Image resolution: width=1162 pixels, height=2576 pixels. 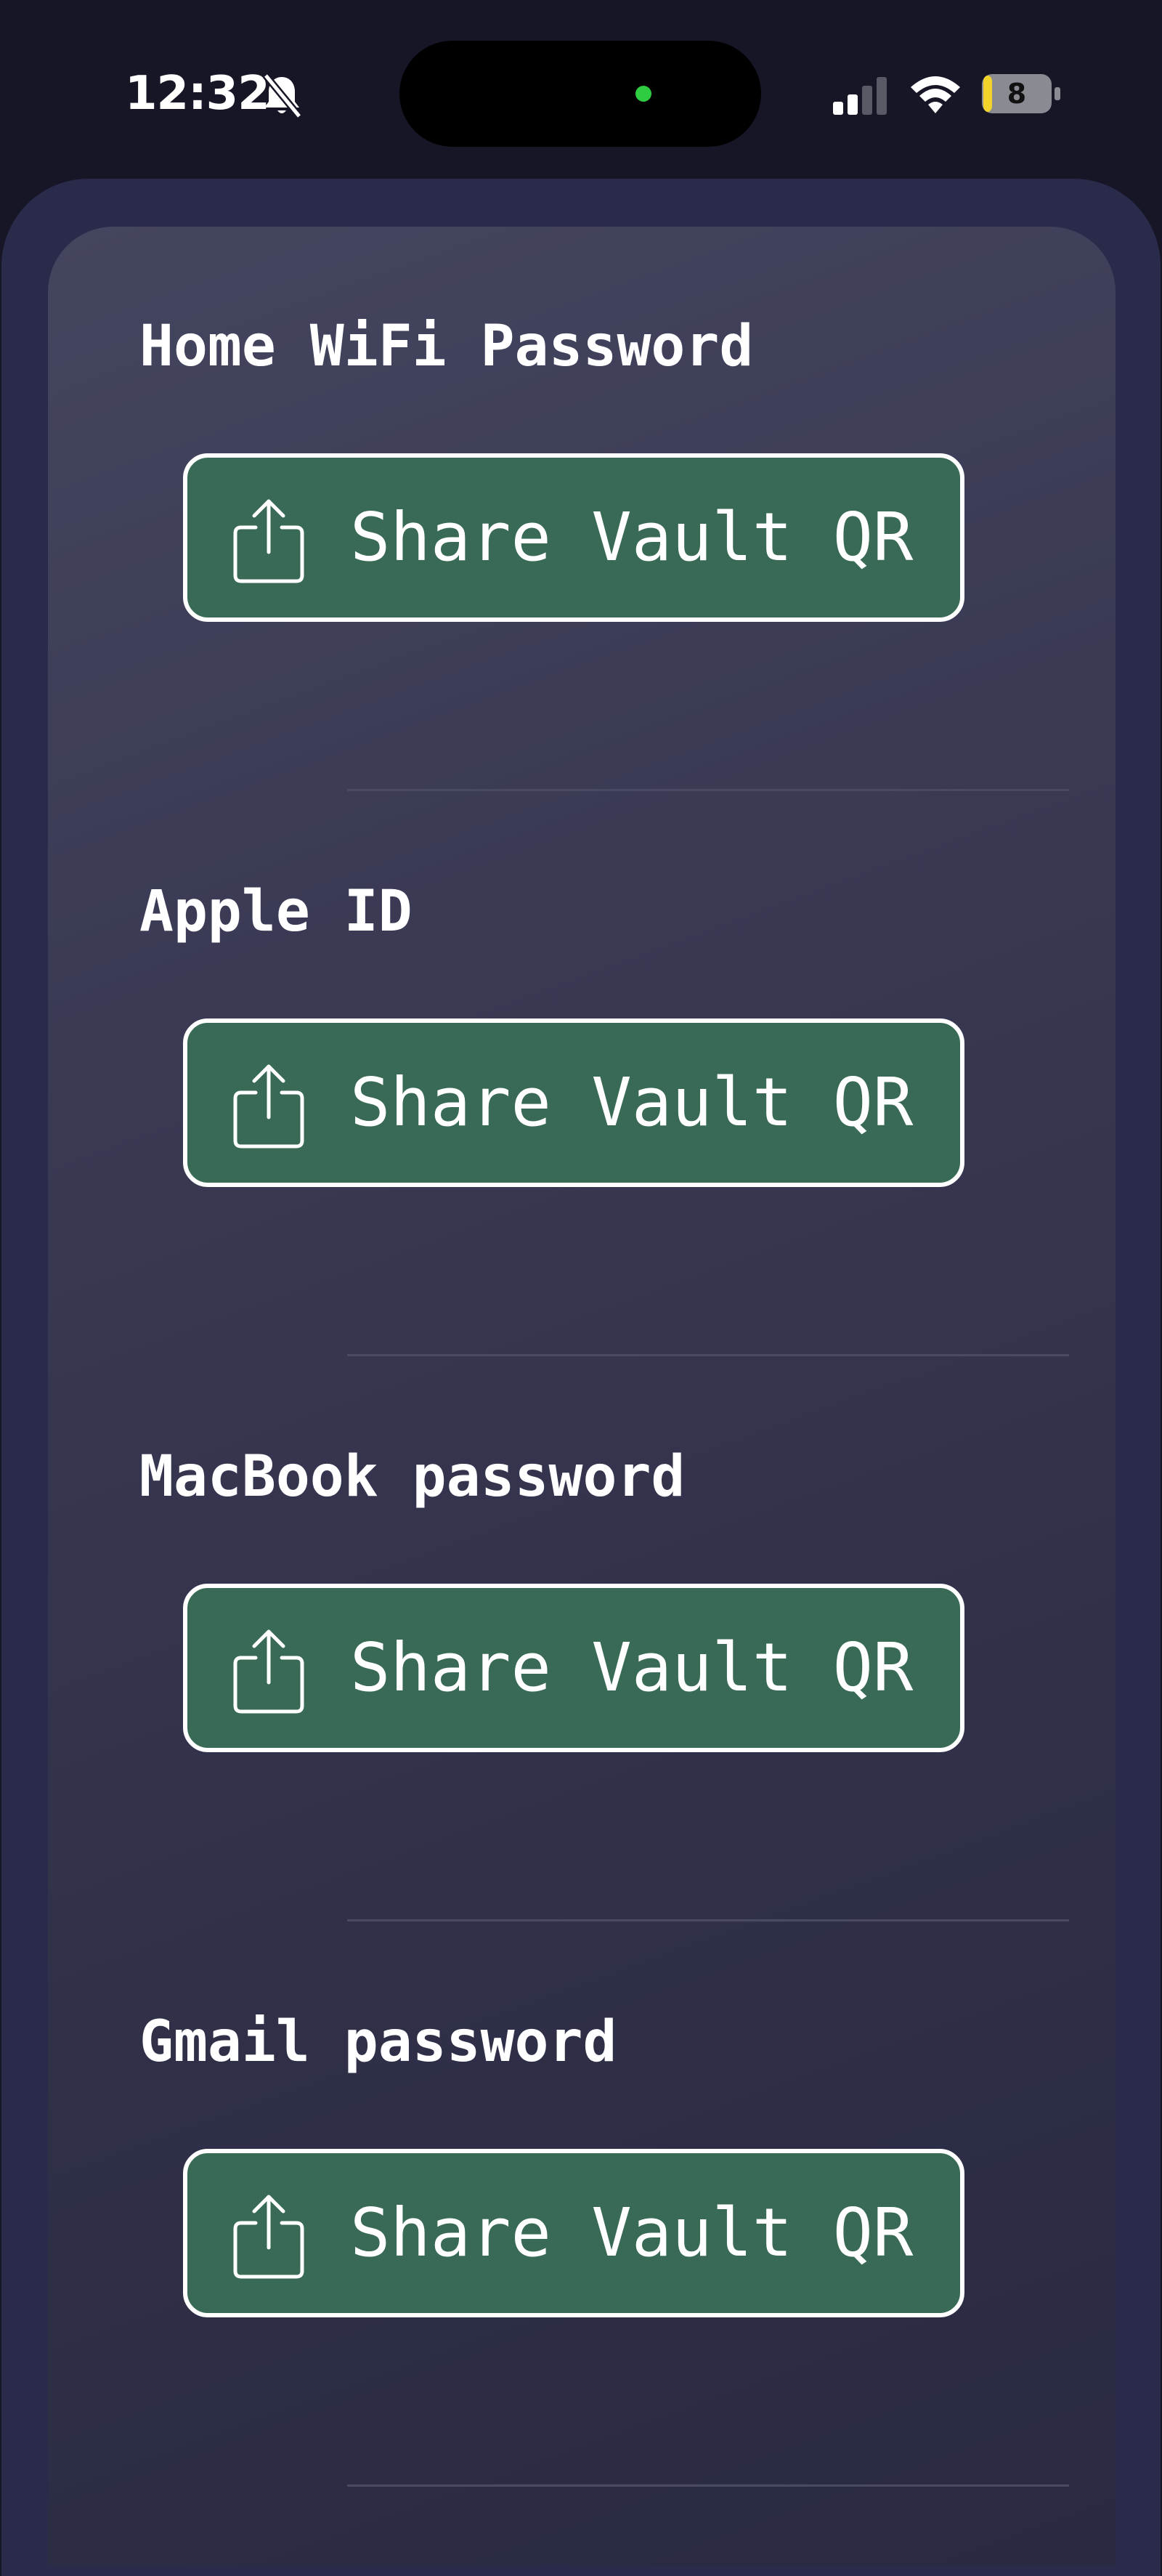 I want to click on dynamic-island, so click(x=580, y=94).